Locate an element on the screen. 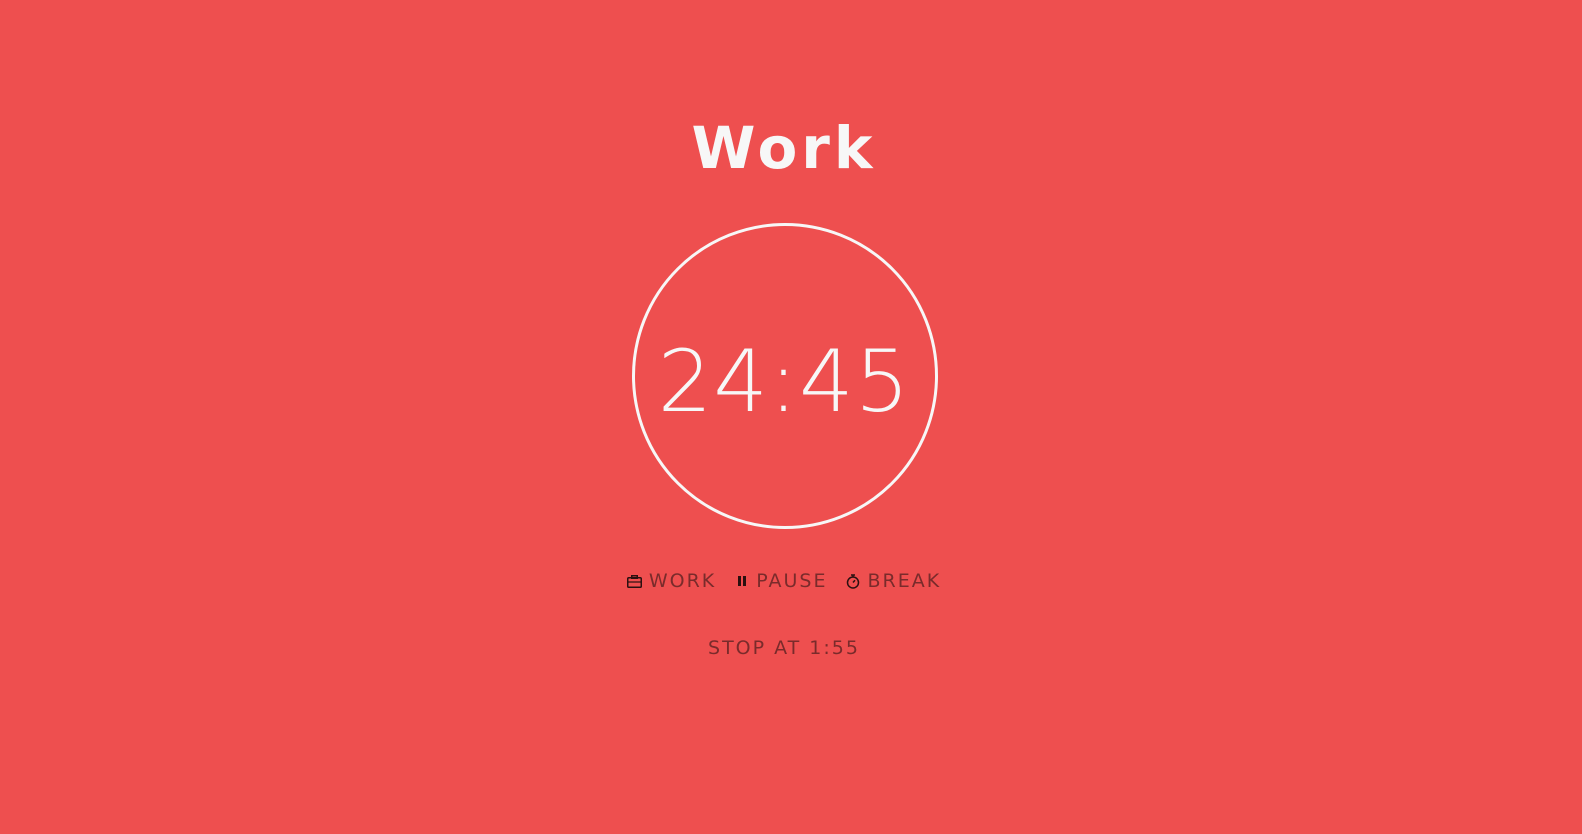 The height and width of the screenshot is (834, 1582). stop-at-button: STOP AT 1:55 is located at coordinates (784, 648).